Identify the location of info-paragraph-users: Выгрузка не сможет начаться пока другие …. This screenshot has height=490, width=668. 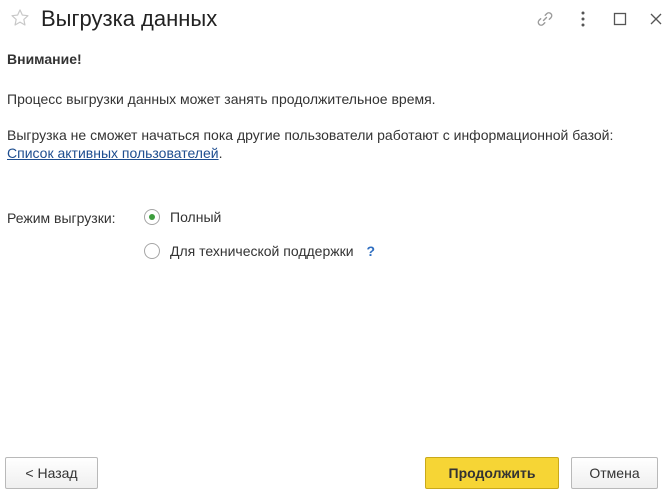
(334, 144).